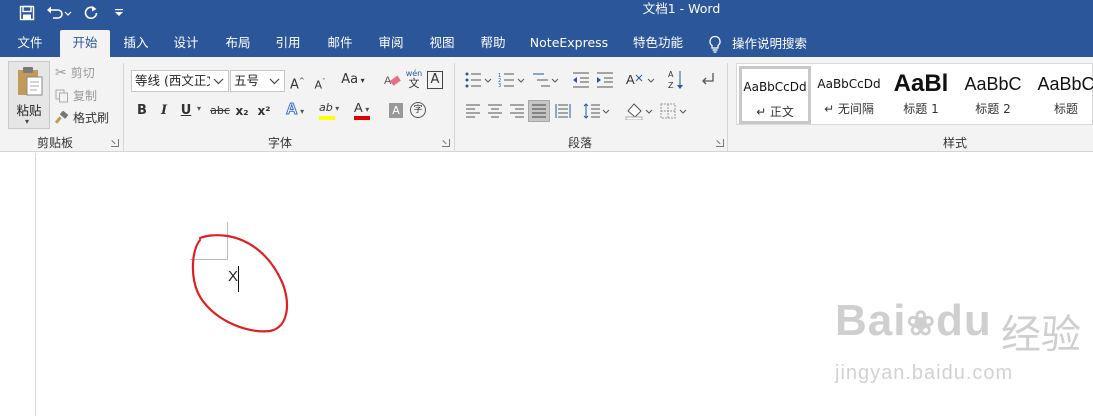 This screenshot has height=416, width=1093. Describe the element at coordinates (136, 43) in the screenshot. I see `tab-insert: 插入` at that location.